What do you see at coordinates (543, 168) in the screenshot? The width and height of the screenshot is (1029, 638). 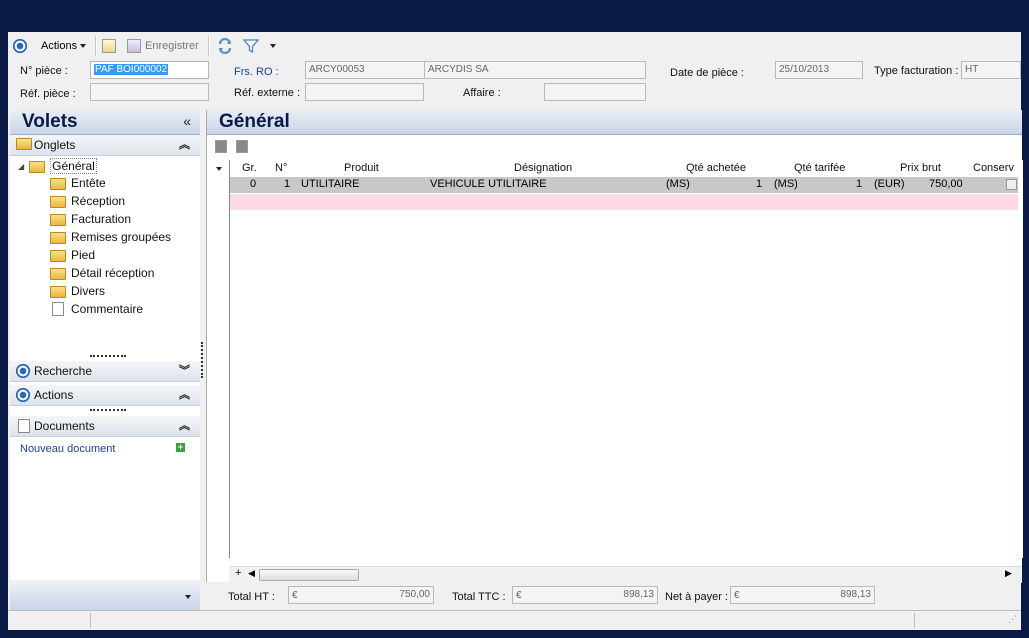 I see `column-header: Désignation` at bounding box center [543, 168].